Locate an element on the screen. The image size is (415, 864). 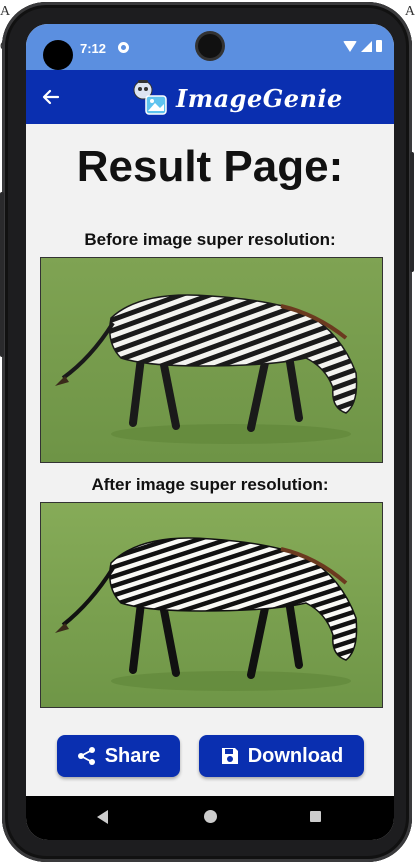
after-caption: After image super resolution: is located at coordinates (210, 484).